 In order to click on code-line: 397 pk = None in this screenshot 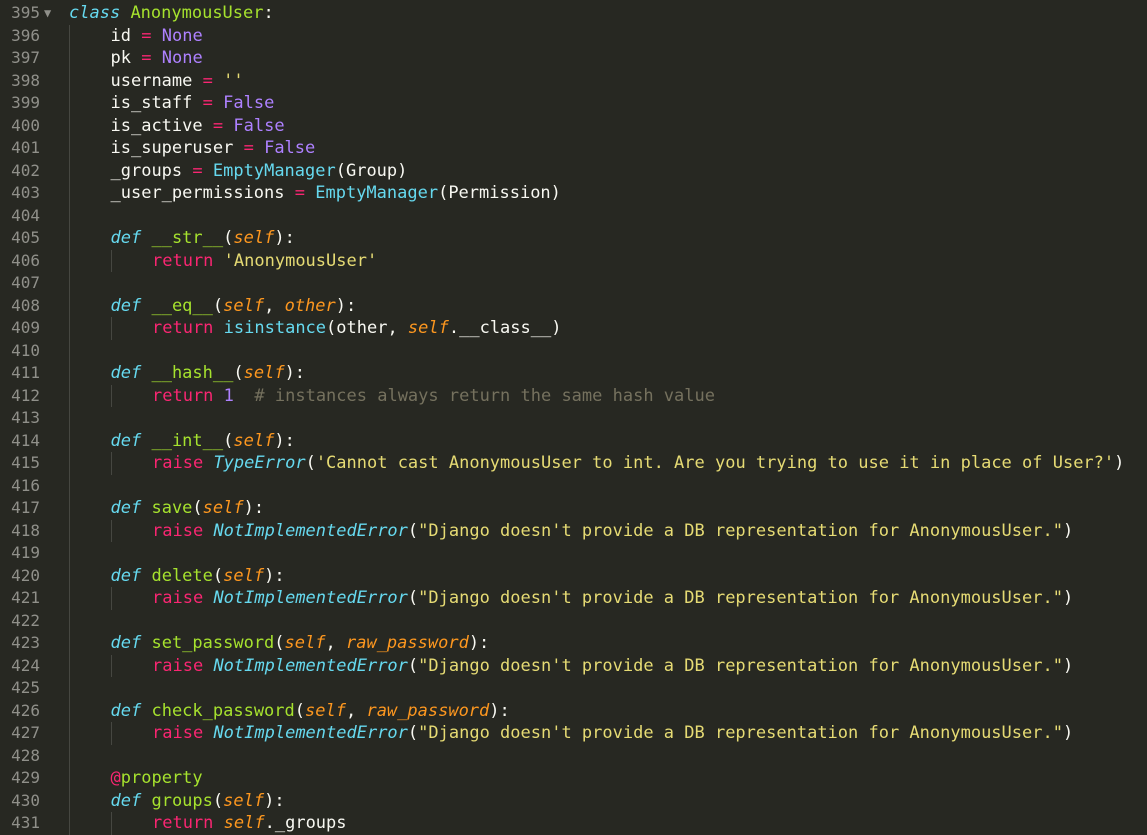, I will do `click(573, 58)`.